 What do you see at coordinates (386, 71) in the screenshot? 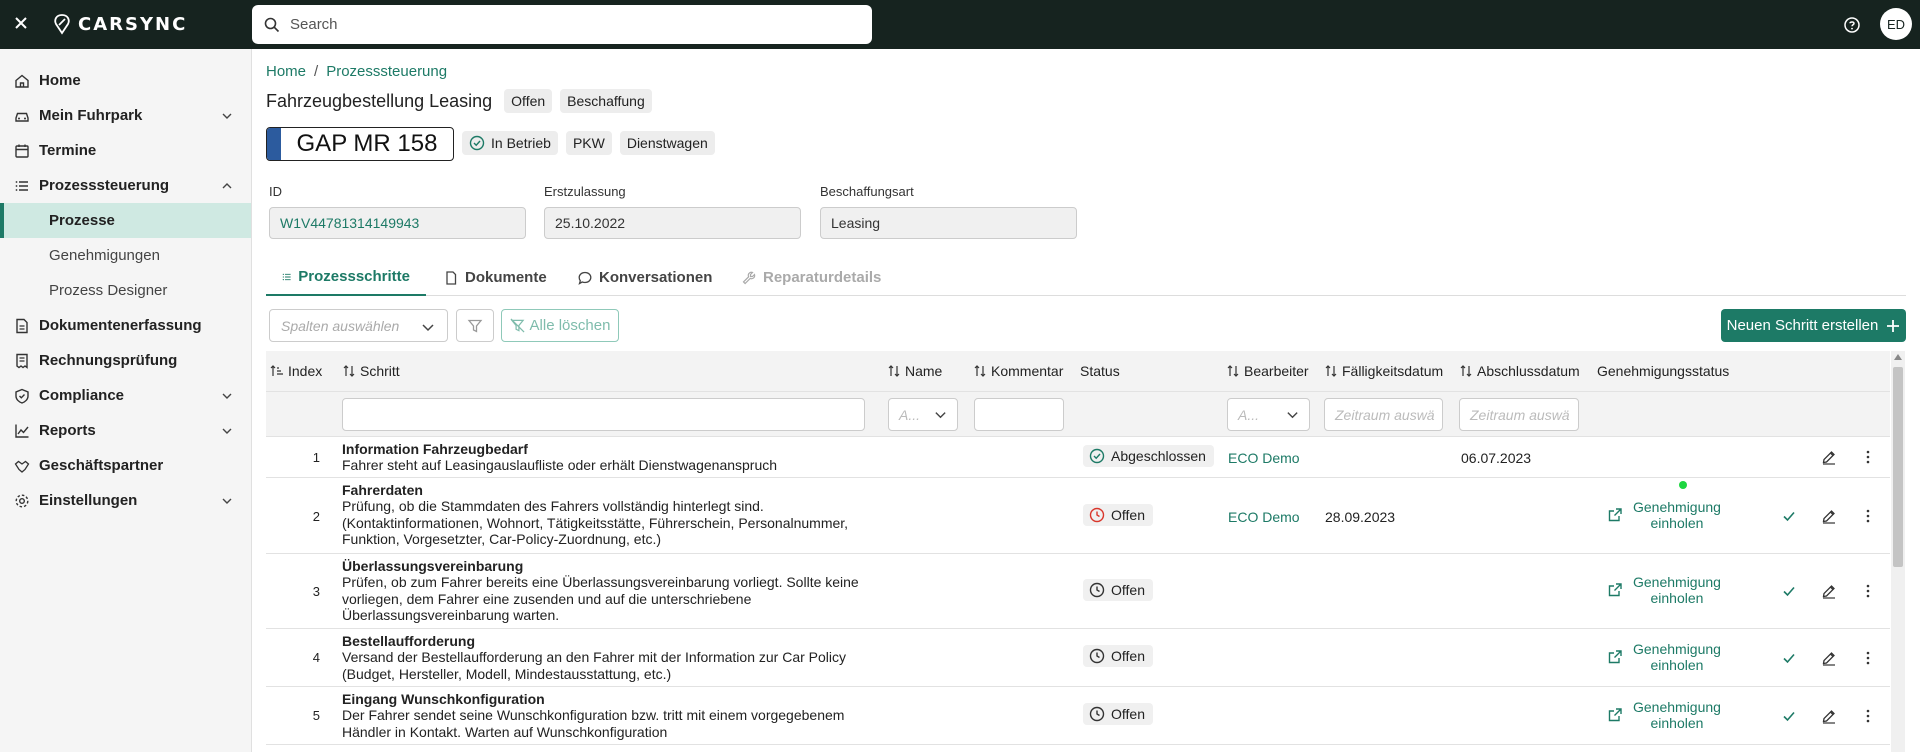
I see `breadcrumb-current: Prozesssteuerung` at bounding box center [386, 71].